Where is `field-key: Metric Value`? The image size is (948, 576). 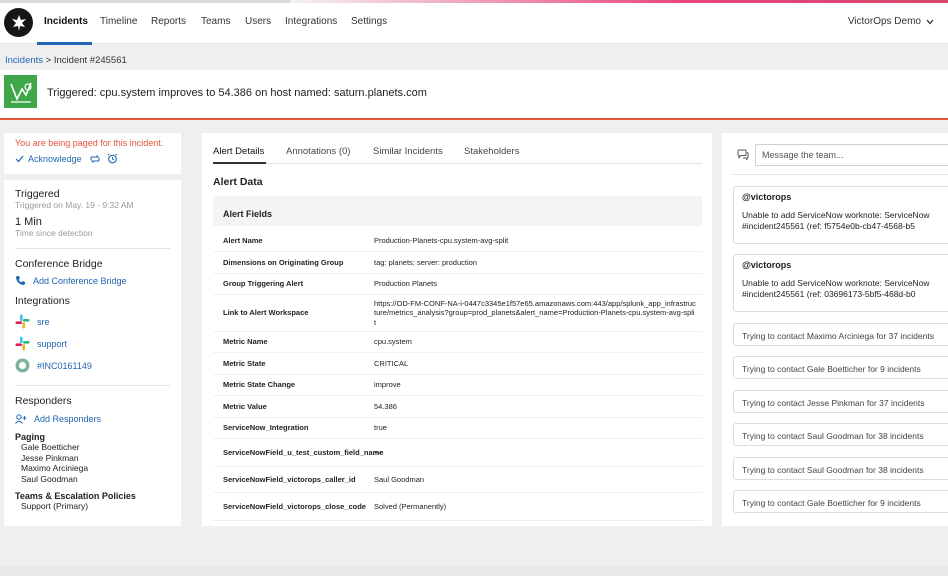 field-key: Metric Value is located at coordinates (245, 406).